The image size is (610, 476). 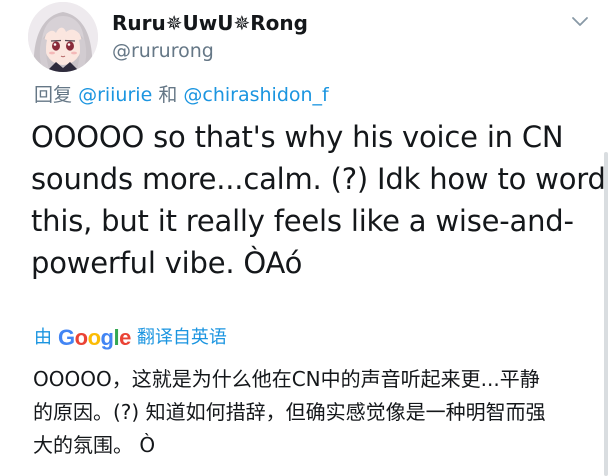 What do you see at coordinates (322, 23) in the screenshot?
I see `display-name: Ruru✵UwU✵Rong` at bounding box center [322, 23].